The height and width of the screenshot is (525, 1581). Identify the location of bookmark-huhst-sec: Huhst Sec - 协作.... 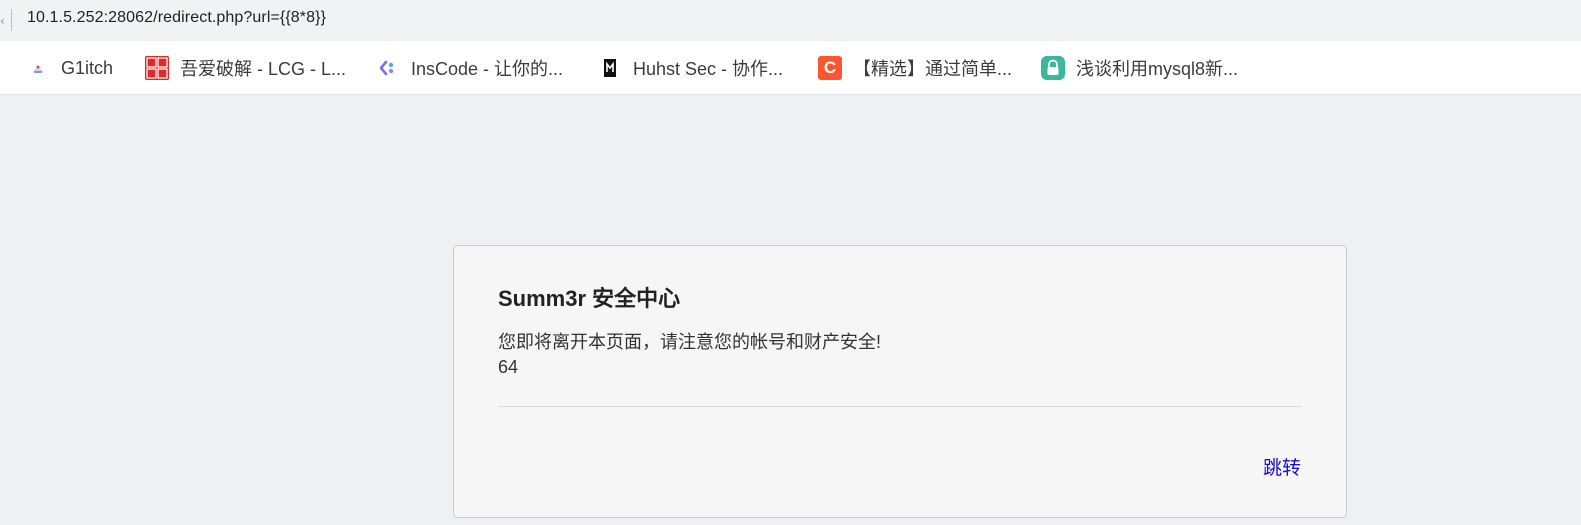
(690, 68).